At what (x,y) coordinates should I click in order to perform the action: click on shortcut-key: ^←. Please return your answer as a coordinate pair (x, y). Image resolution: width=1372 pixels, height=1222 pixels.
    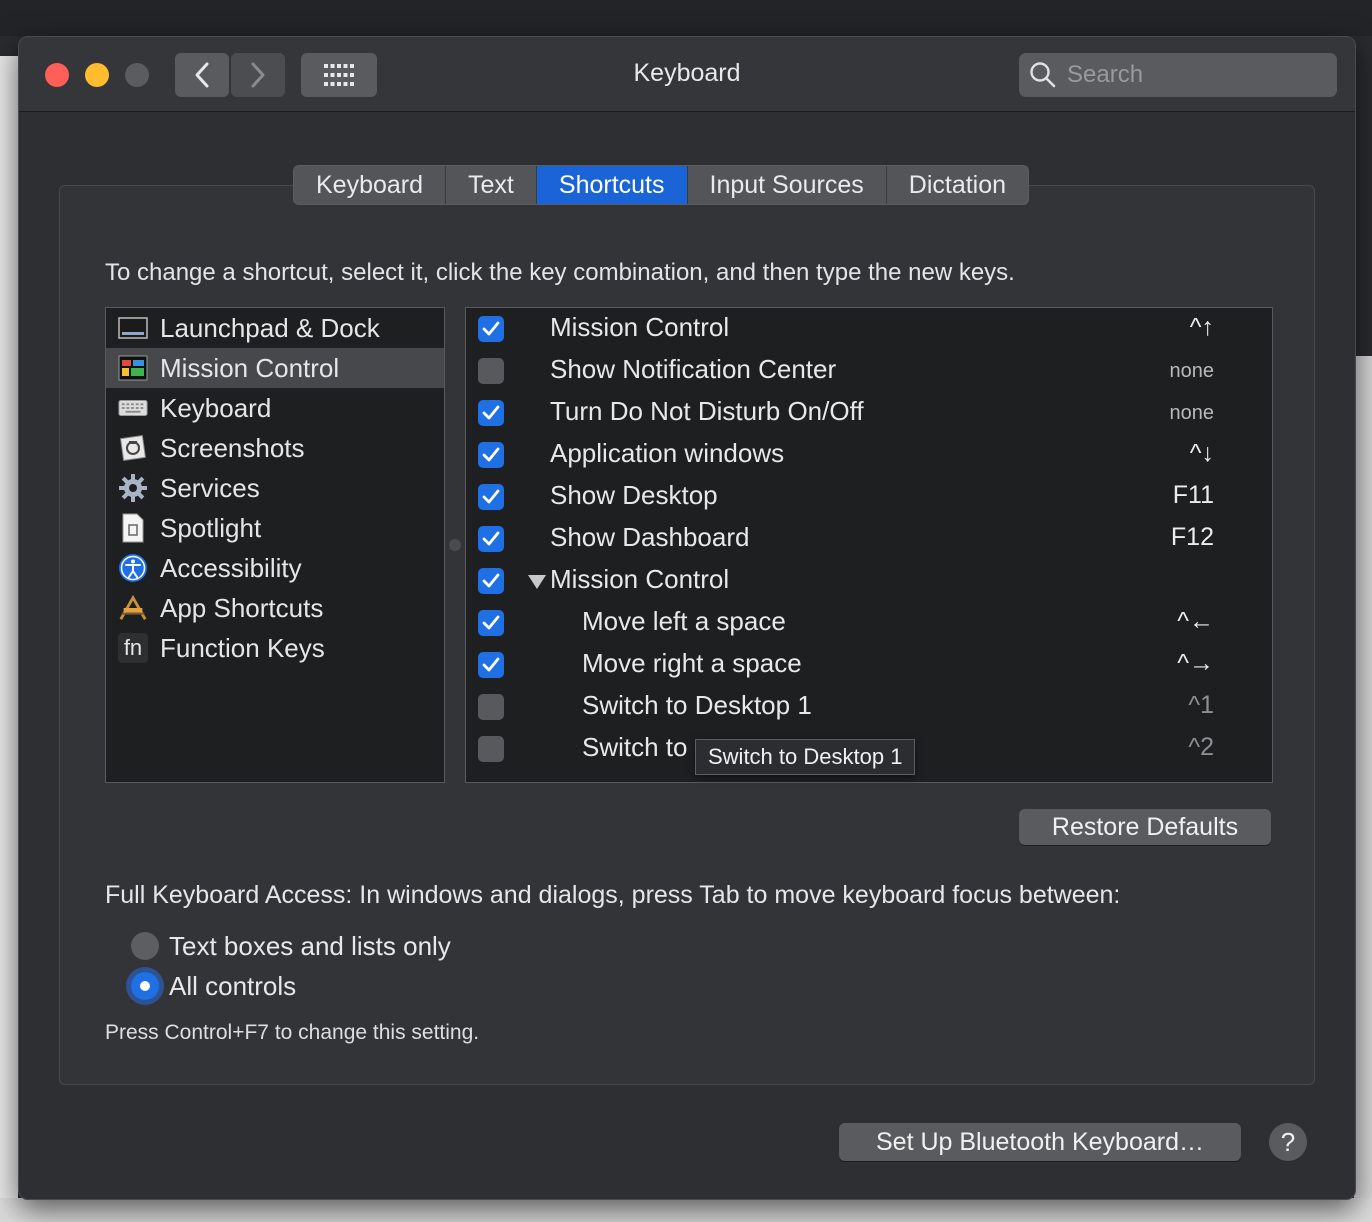
    Looking at the image, I should click on (1195, 621).